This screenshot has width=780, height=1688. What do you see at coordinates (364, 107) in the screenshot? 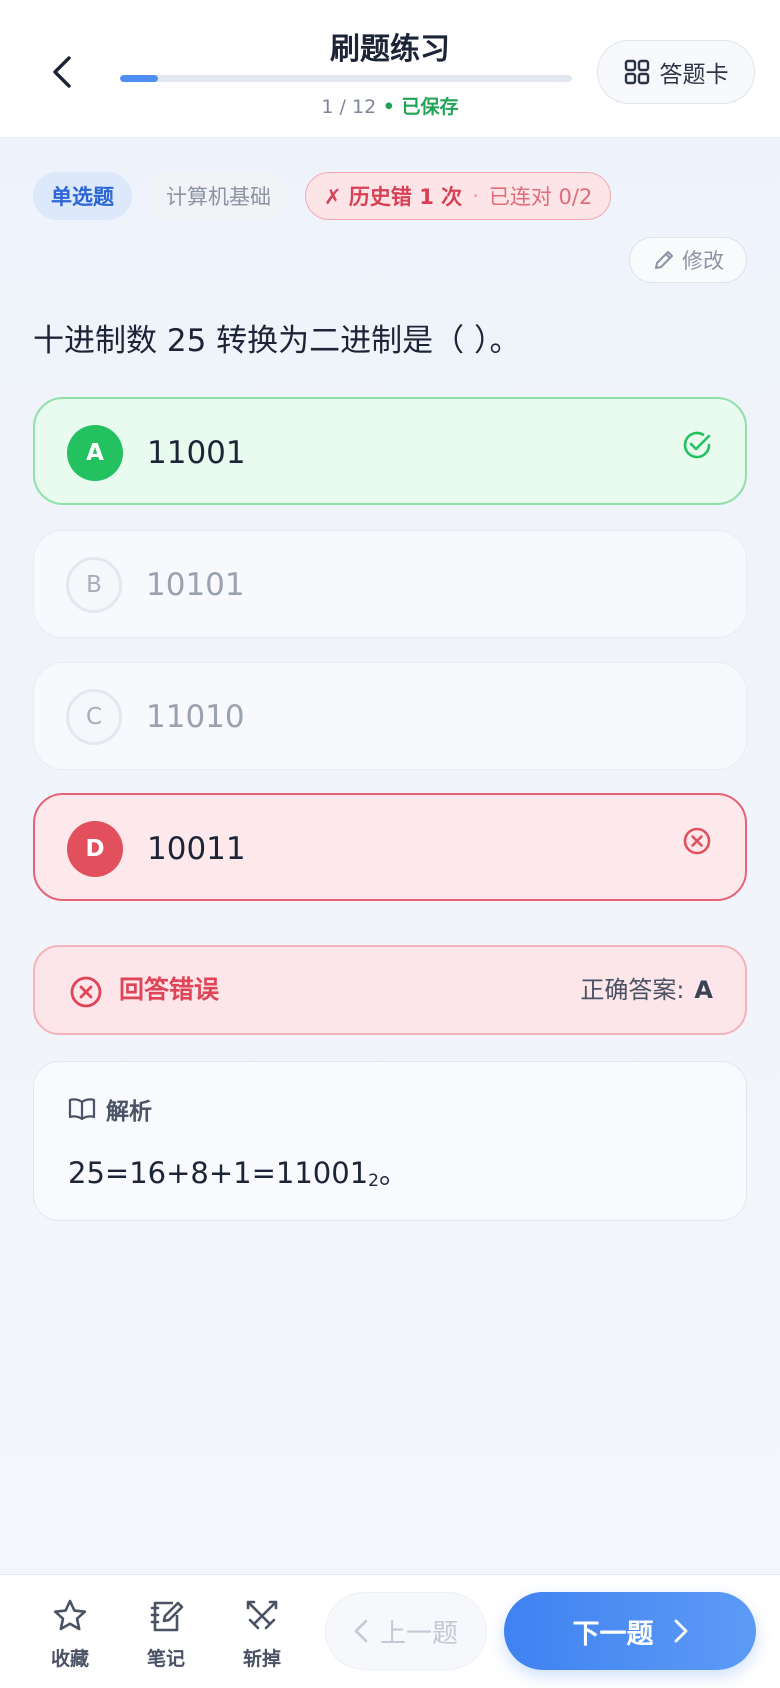
I see `progress-total: 12` at bounding box center [364, 107].